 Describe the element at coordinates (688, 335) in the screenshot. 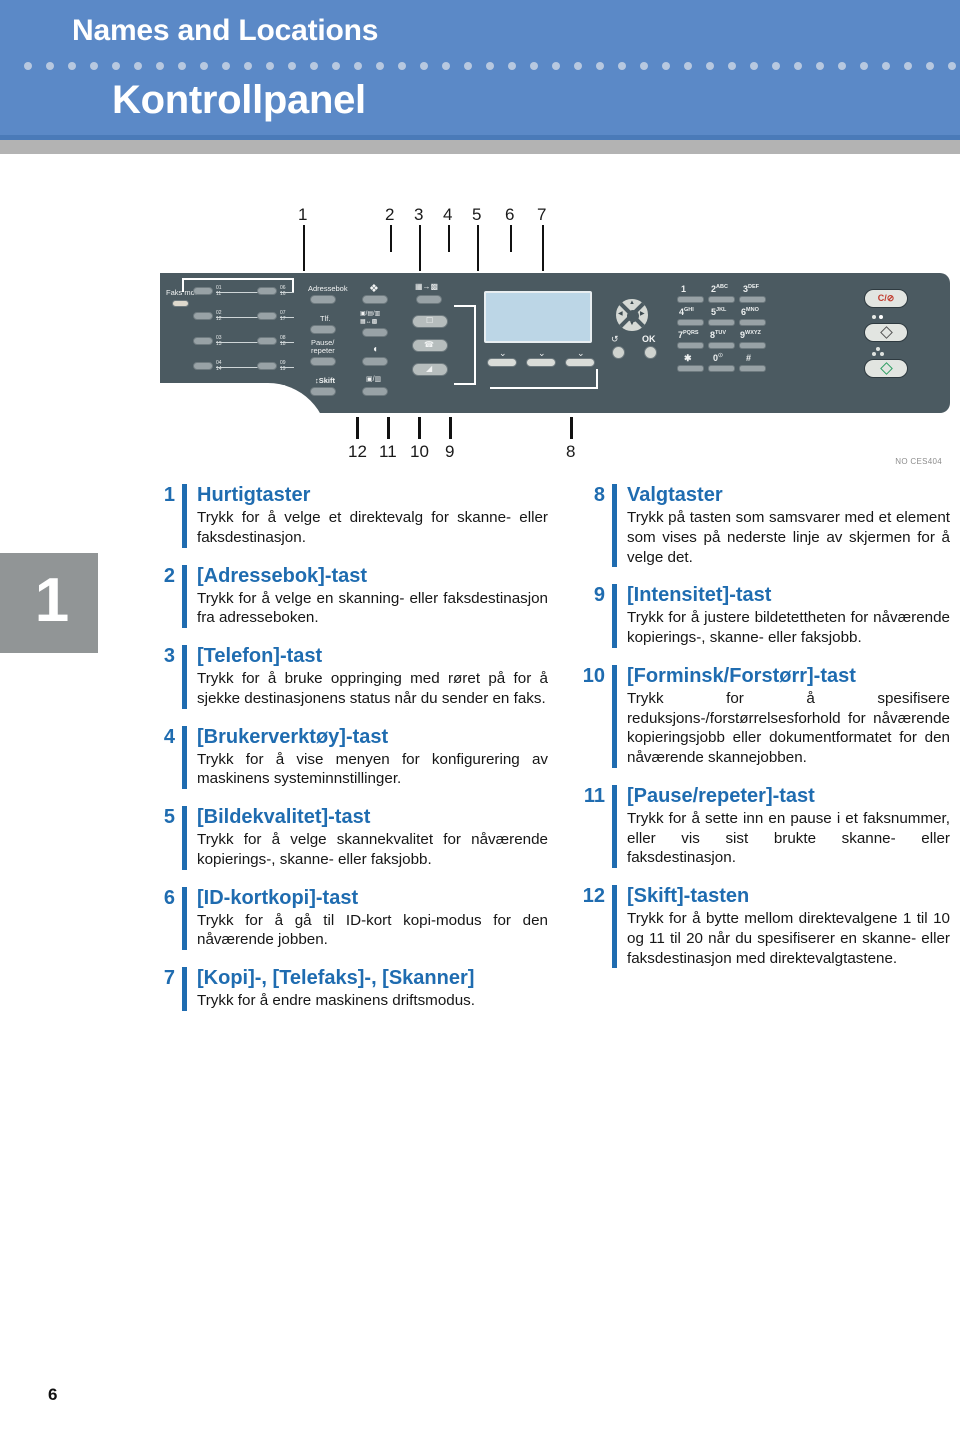

I see `keypad-label-7: 7PQRS` at that location.